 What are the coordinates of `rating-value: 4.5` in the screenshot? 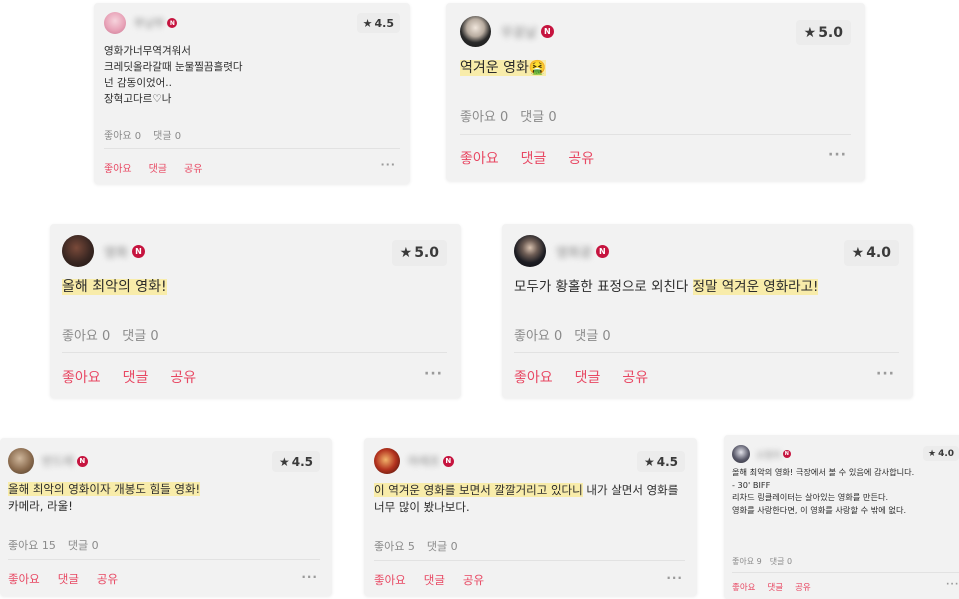 It's located at (384, 23).